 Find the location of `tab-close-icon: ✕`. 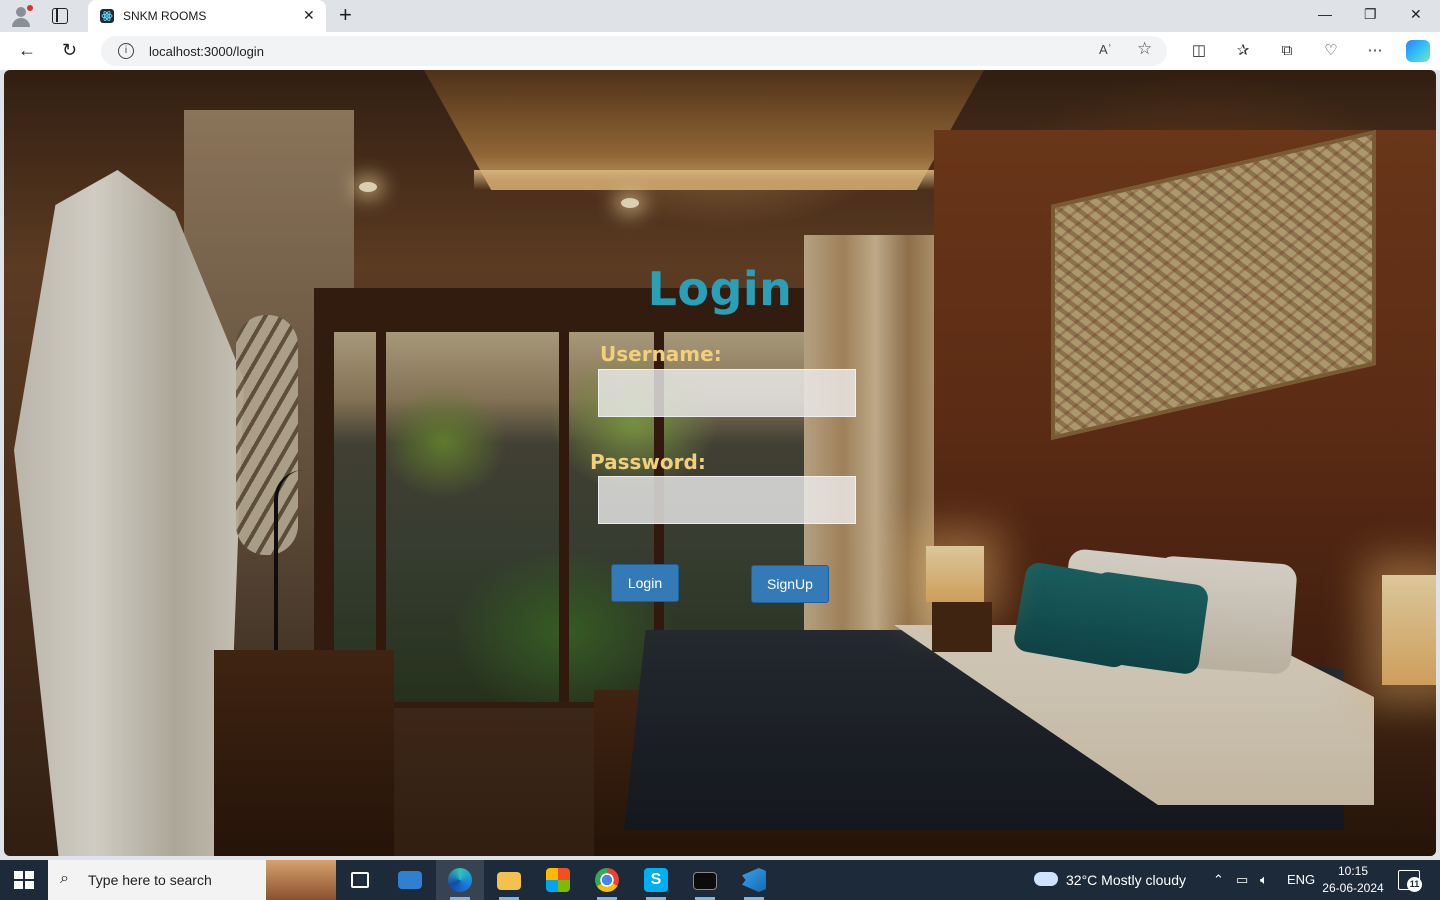

tab-close-icon: ✕ is located at coordinates (309, 15).